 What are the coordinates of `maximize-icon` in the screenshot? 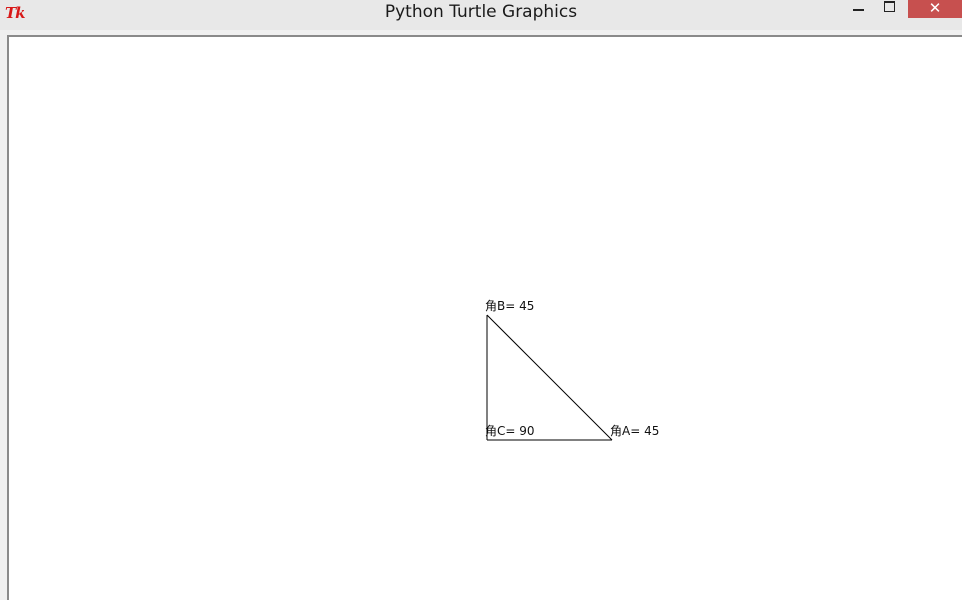 It's located at (889, 6).